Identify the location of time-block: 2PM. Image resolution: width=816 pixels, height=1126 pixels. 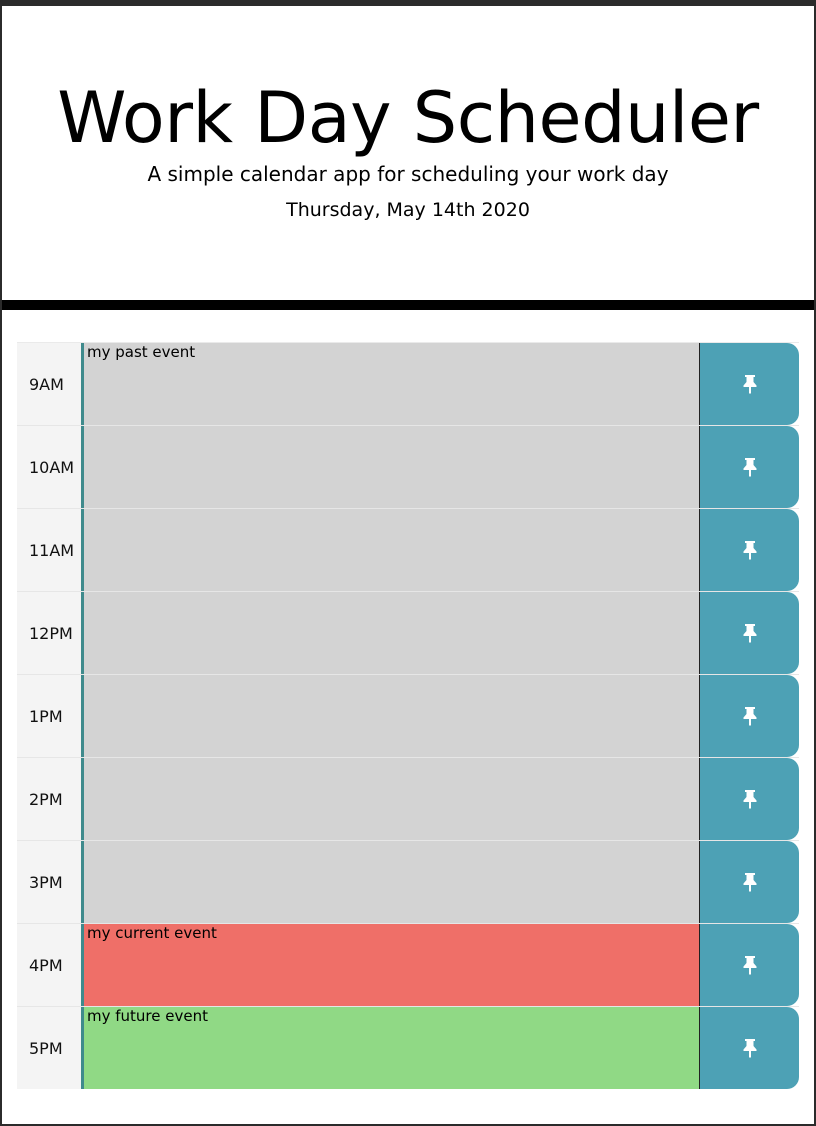
(408, 798).